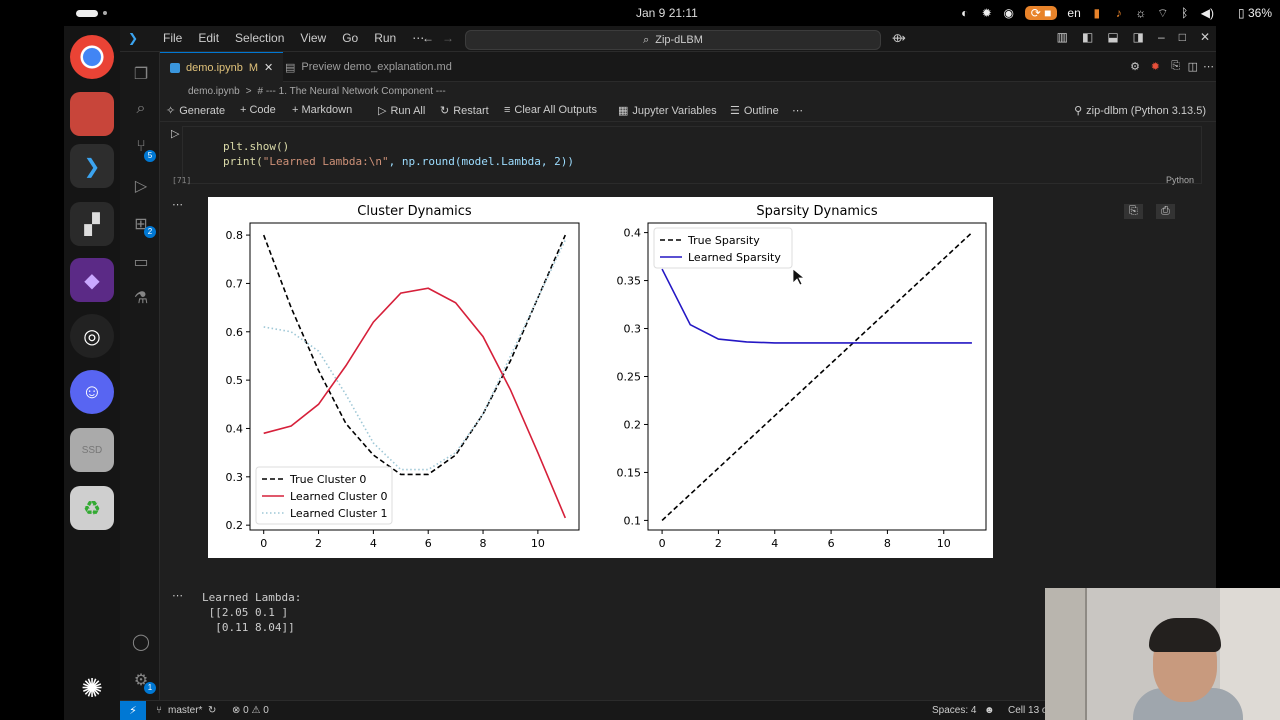 The height and width of the screenshot is (720, 1280). I want to click on cell-language: Python, so click(1180, 180).